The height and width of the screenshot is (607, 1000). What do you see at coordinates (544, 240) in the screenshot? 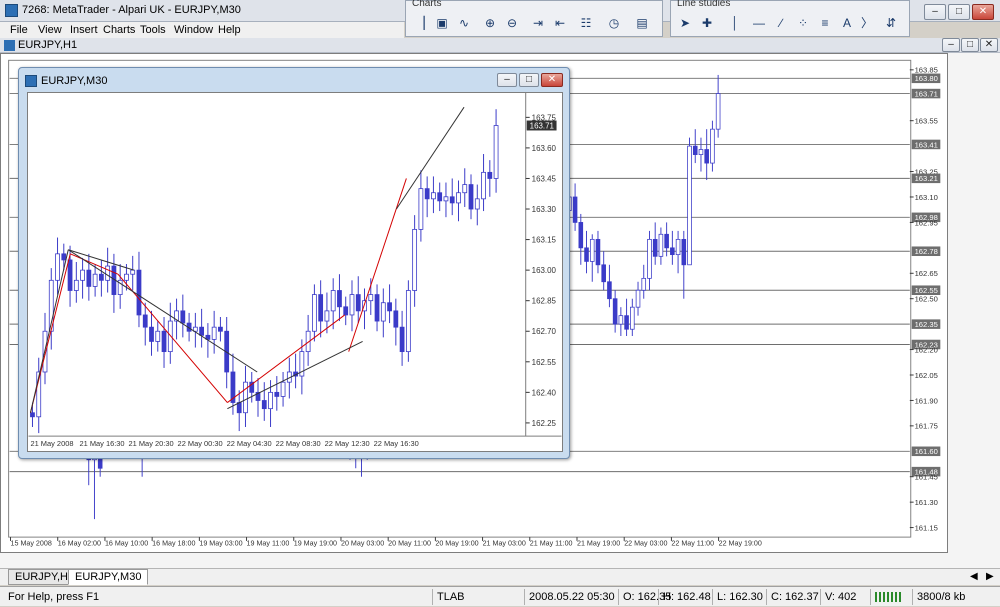
I see `price-label: 163.15` at bounding box center [544, 240].